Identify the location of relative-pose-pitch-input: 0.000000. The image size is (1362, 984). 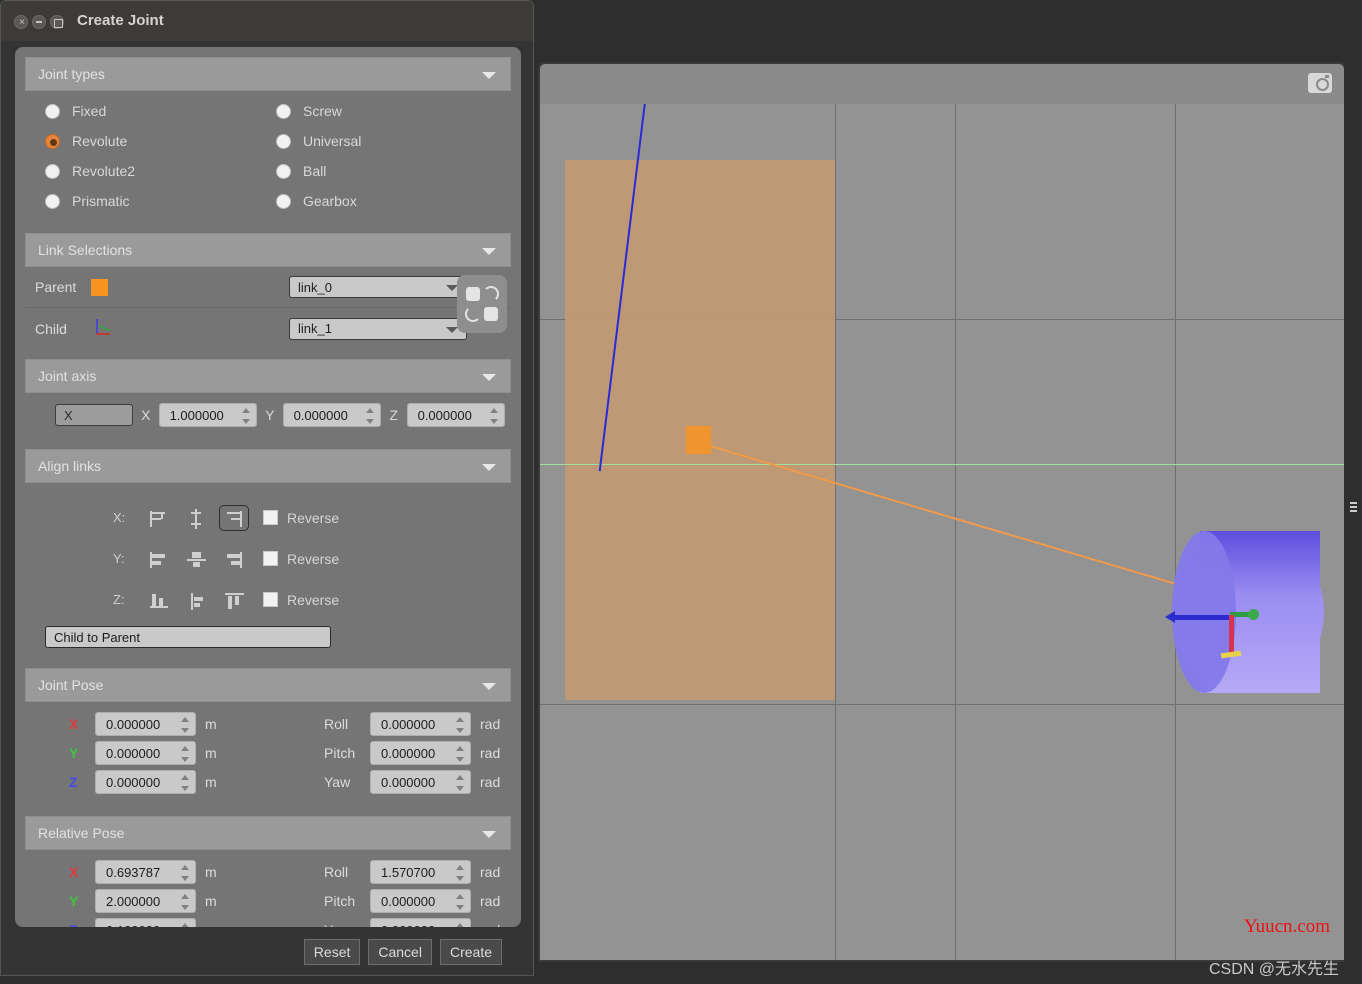
(420, 901).